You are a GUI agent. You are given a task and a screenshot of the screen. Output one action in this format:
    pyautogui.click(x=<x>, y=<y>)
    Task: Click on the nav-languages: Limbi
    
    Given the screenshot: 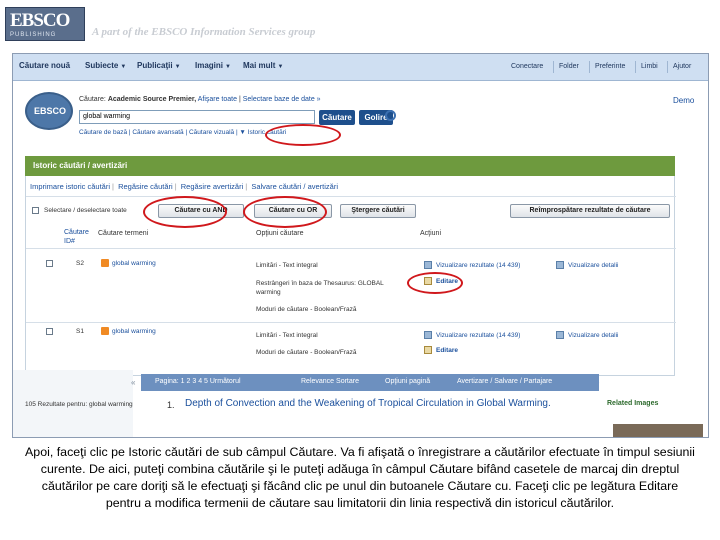 What is the action you would take?
    pyautogui.click(x=649, y=66)
    